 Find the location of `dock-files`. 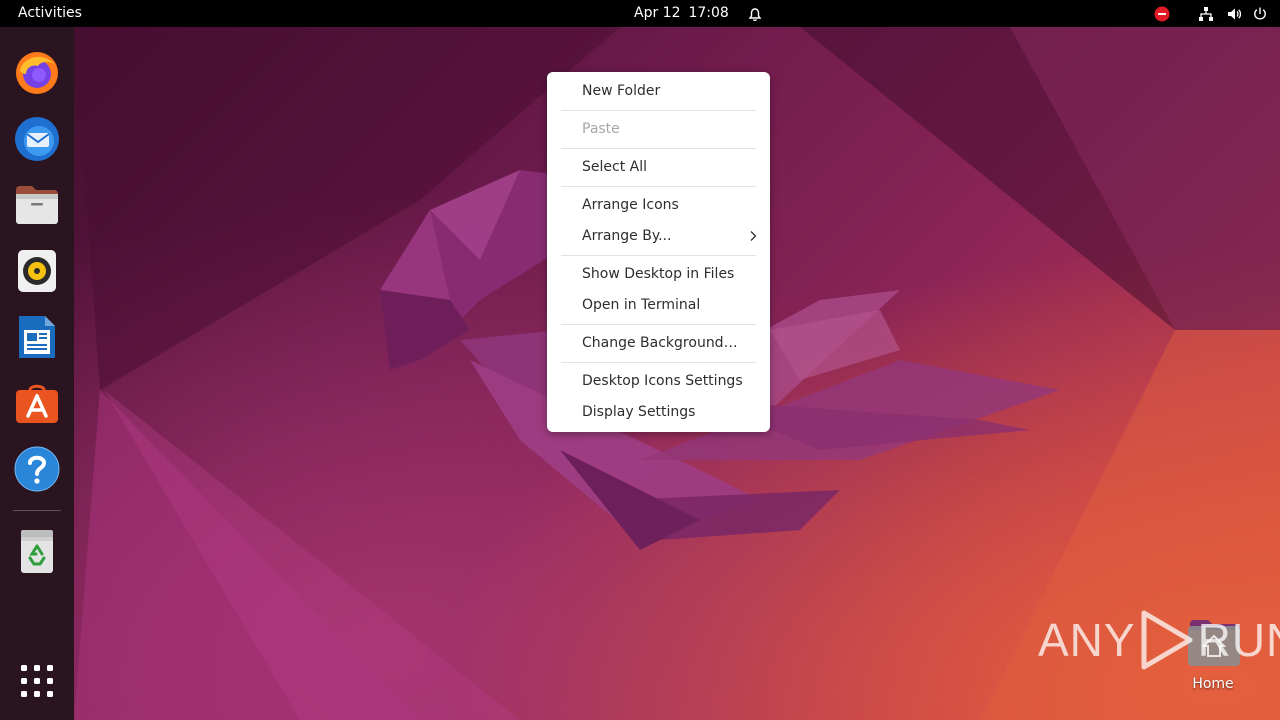

dock-files is located at coordinates (37, 205).